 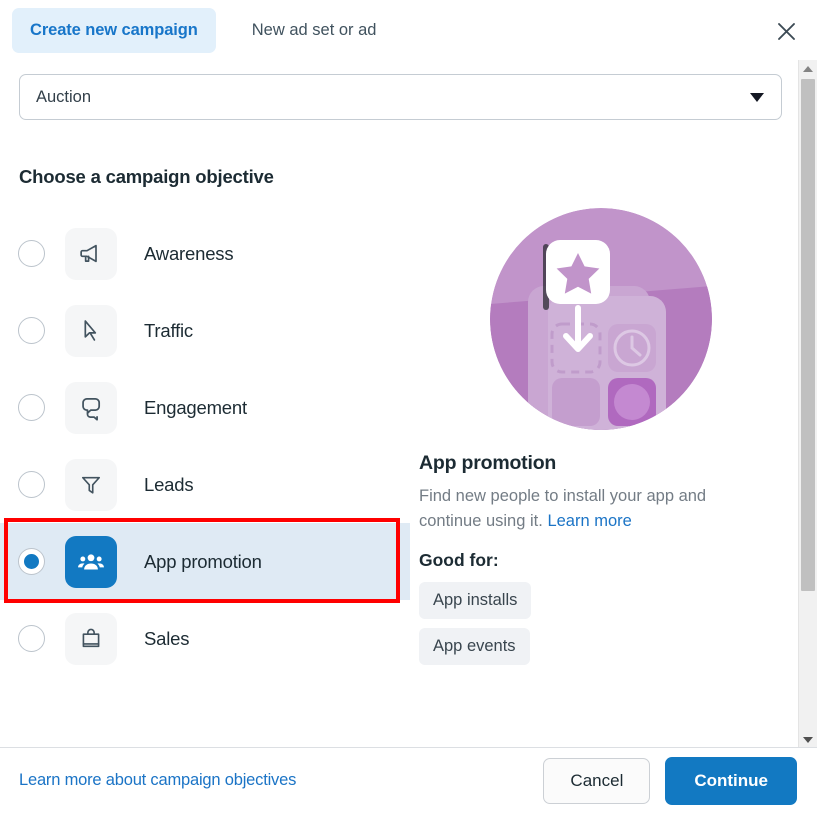 I want to click on objective-option-leads: Leads, so click(x=205, y=484).